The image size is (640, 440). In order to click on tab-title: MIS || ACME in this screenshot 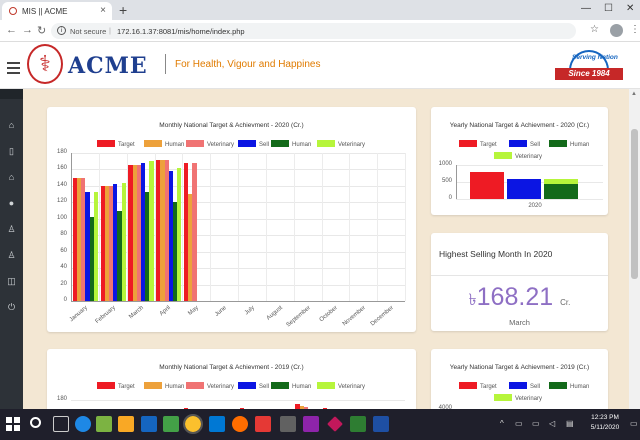, I will do `click(45, 11)`.